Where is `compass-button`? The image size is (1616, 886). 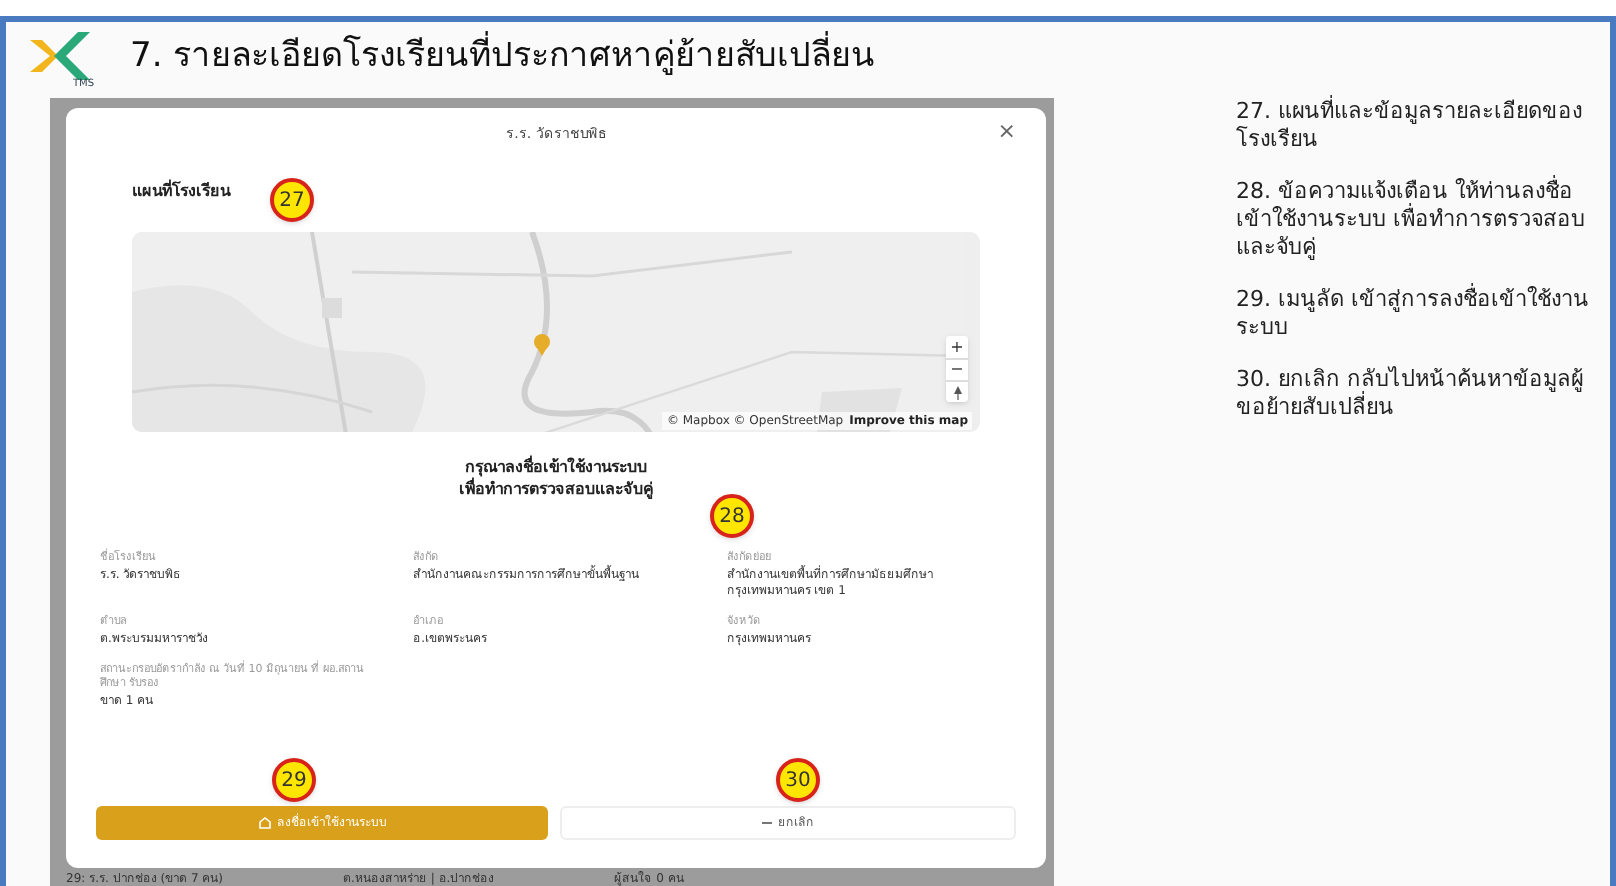
compass-button is located at coordinates (957, 391).